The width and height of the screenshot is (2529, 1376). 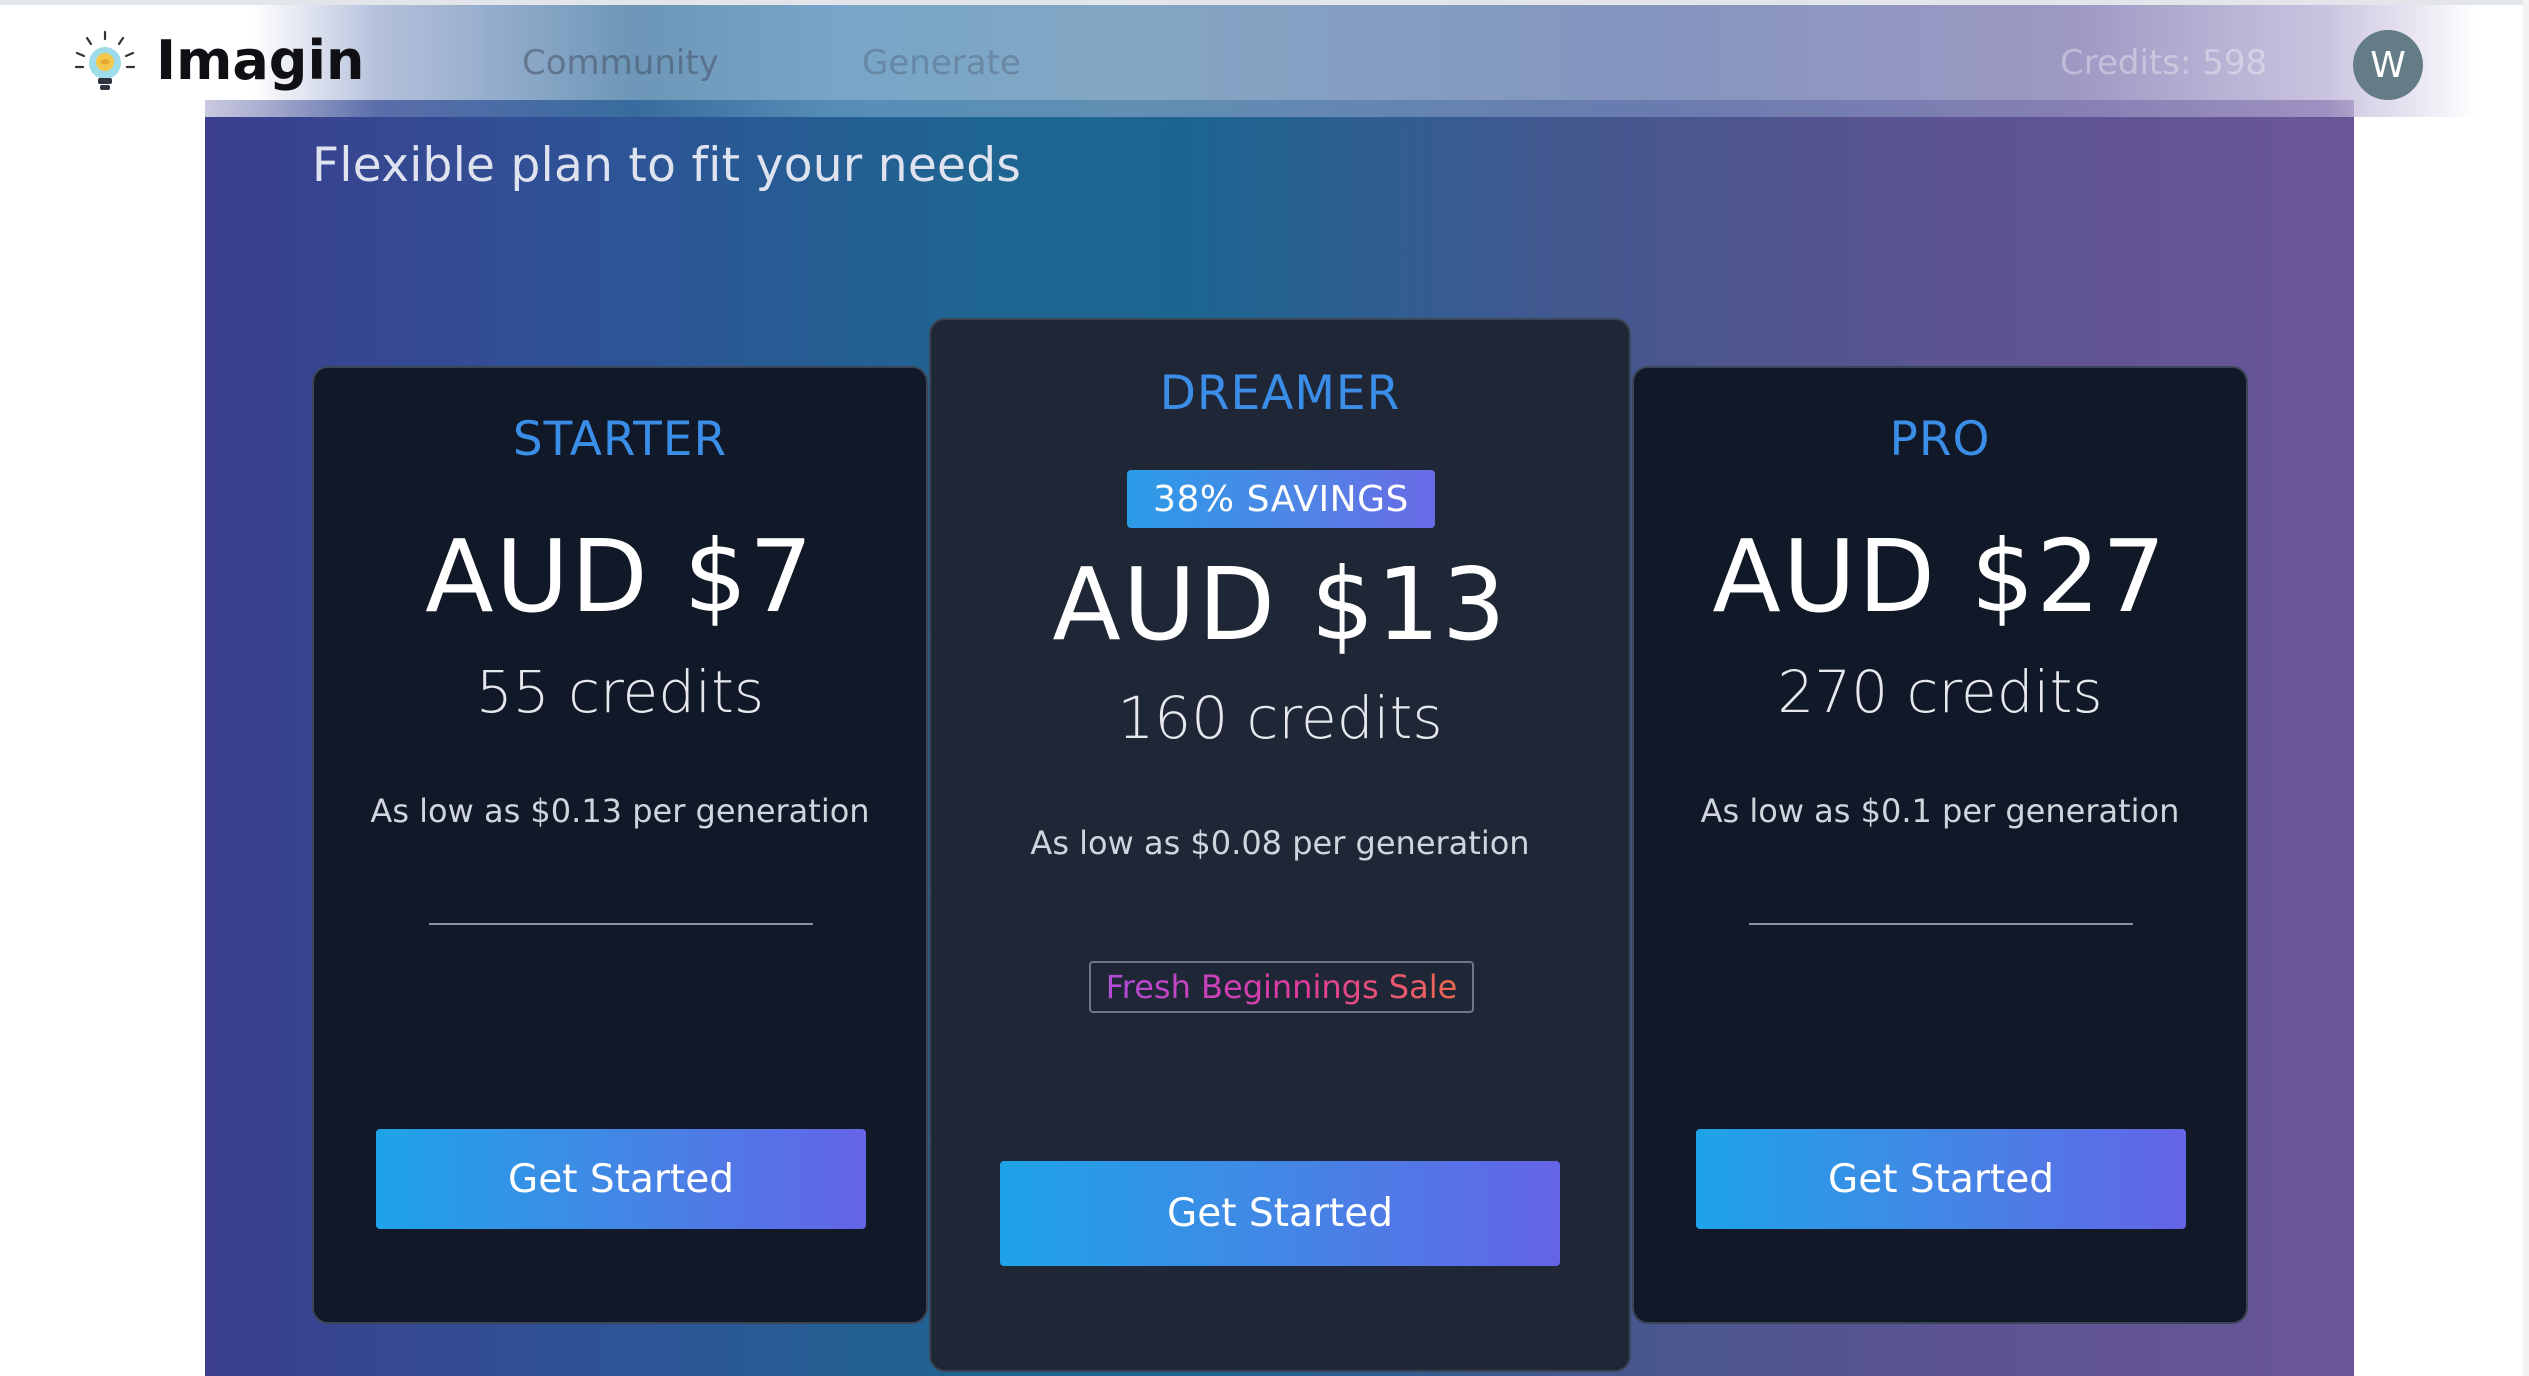 I want to click on plan-name: PRO, so click(x=1940, y=439).